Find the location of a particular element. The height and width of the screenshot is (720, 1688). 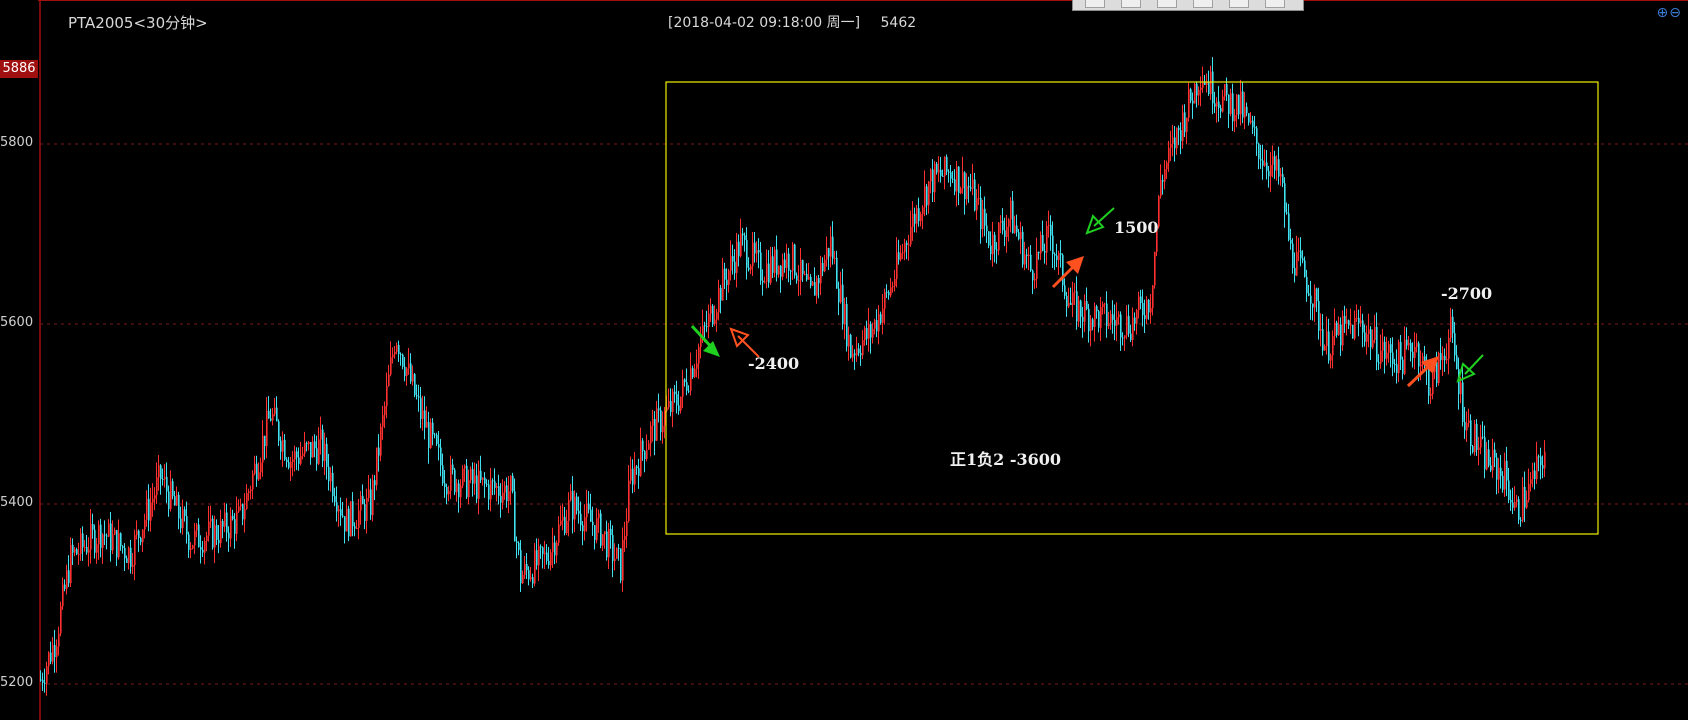

zoom-in-icon: ⊕ is located at coordinates (1663, 13).